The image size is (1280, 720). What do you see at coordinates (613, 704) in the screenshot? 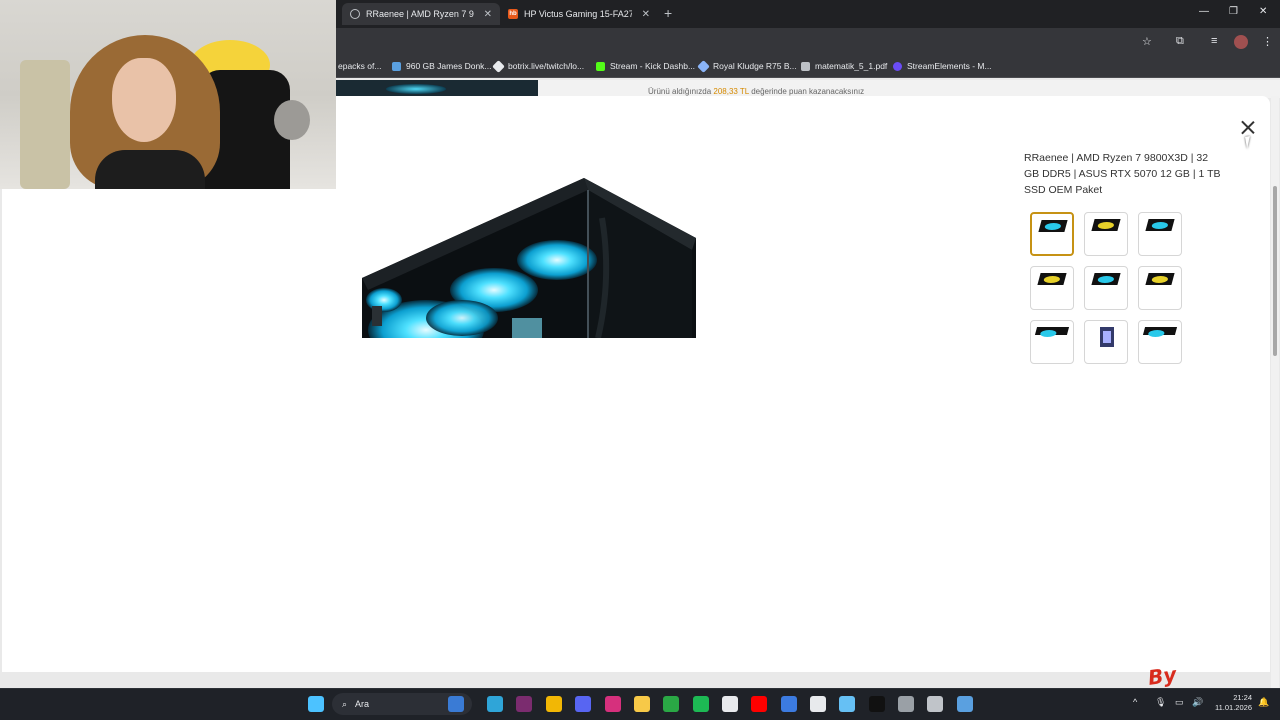
I see `instagram-icon` at bounding box center [613, 704].